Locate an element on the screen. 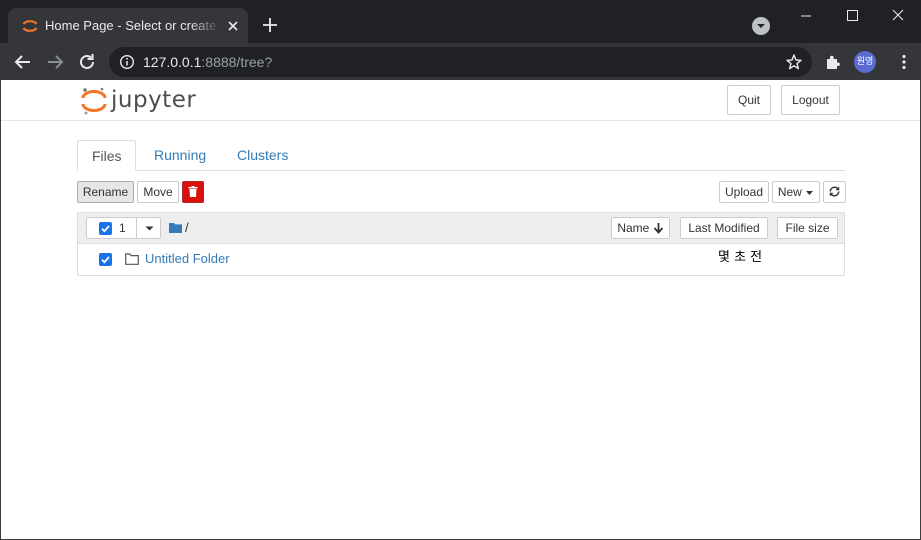  jupyter-logo: jupyter is located at coordinates (140, 100).